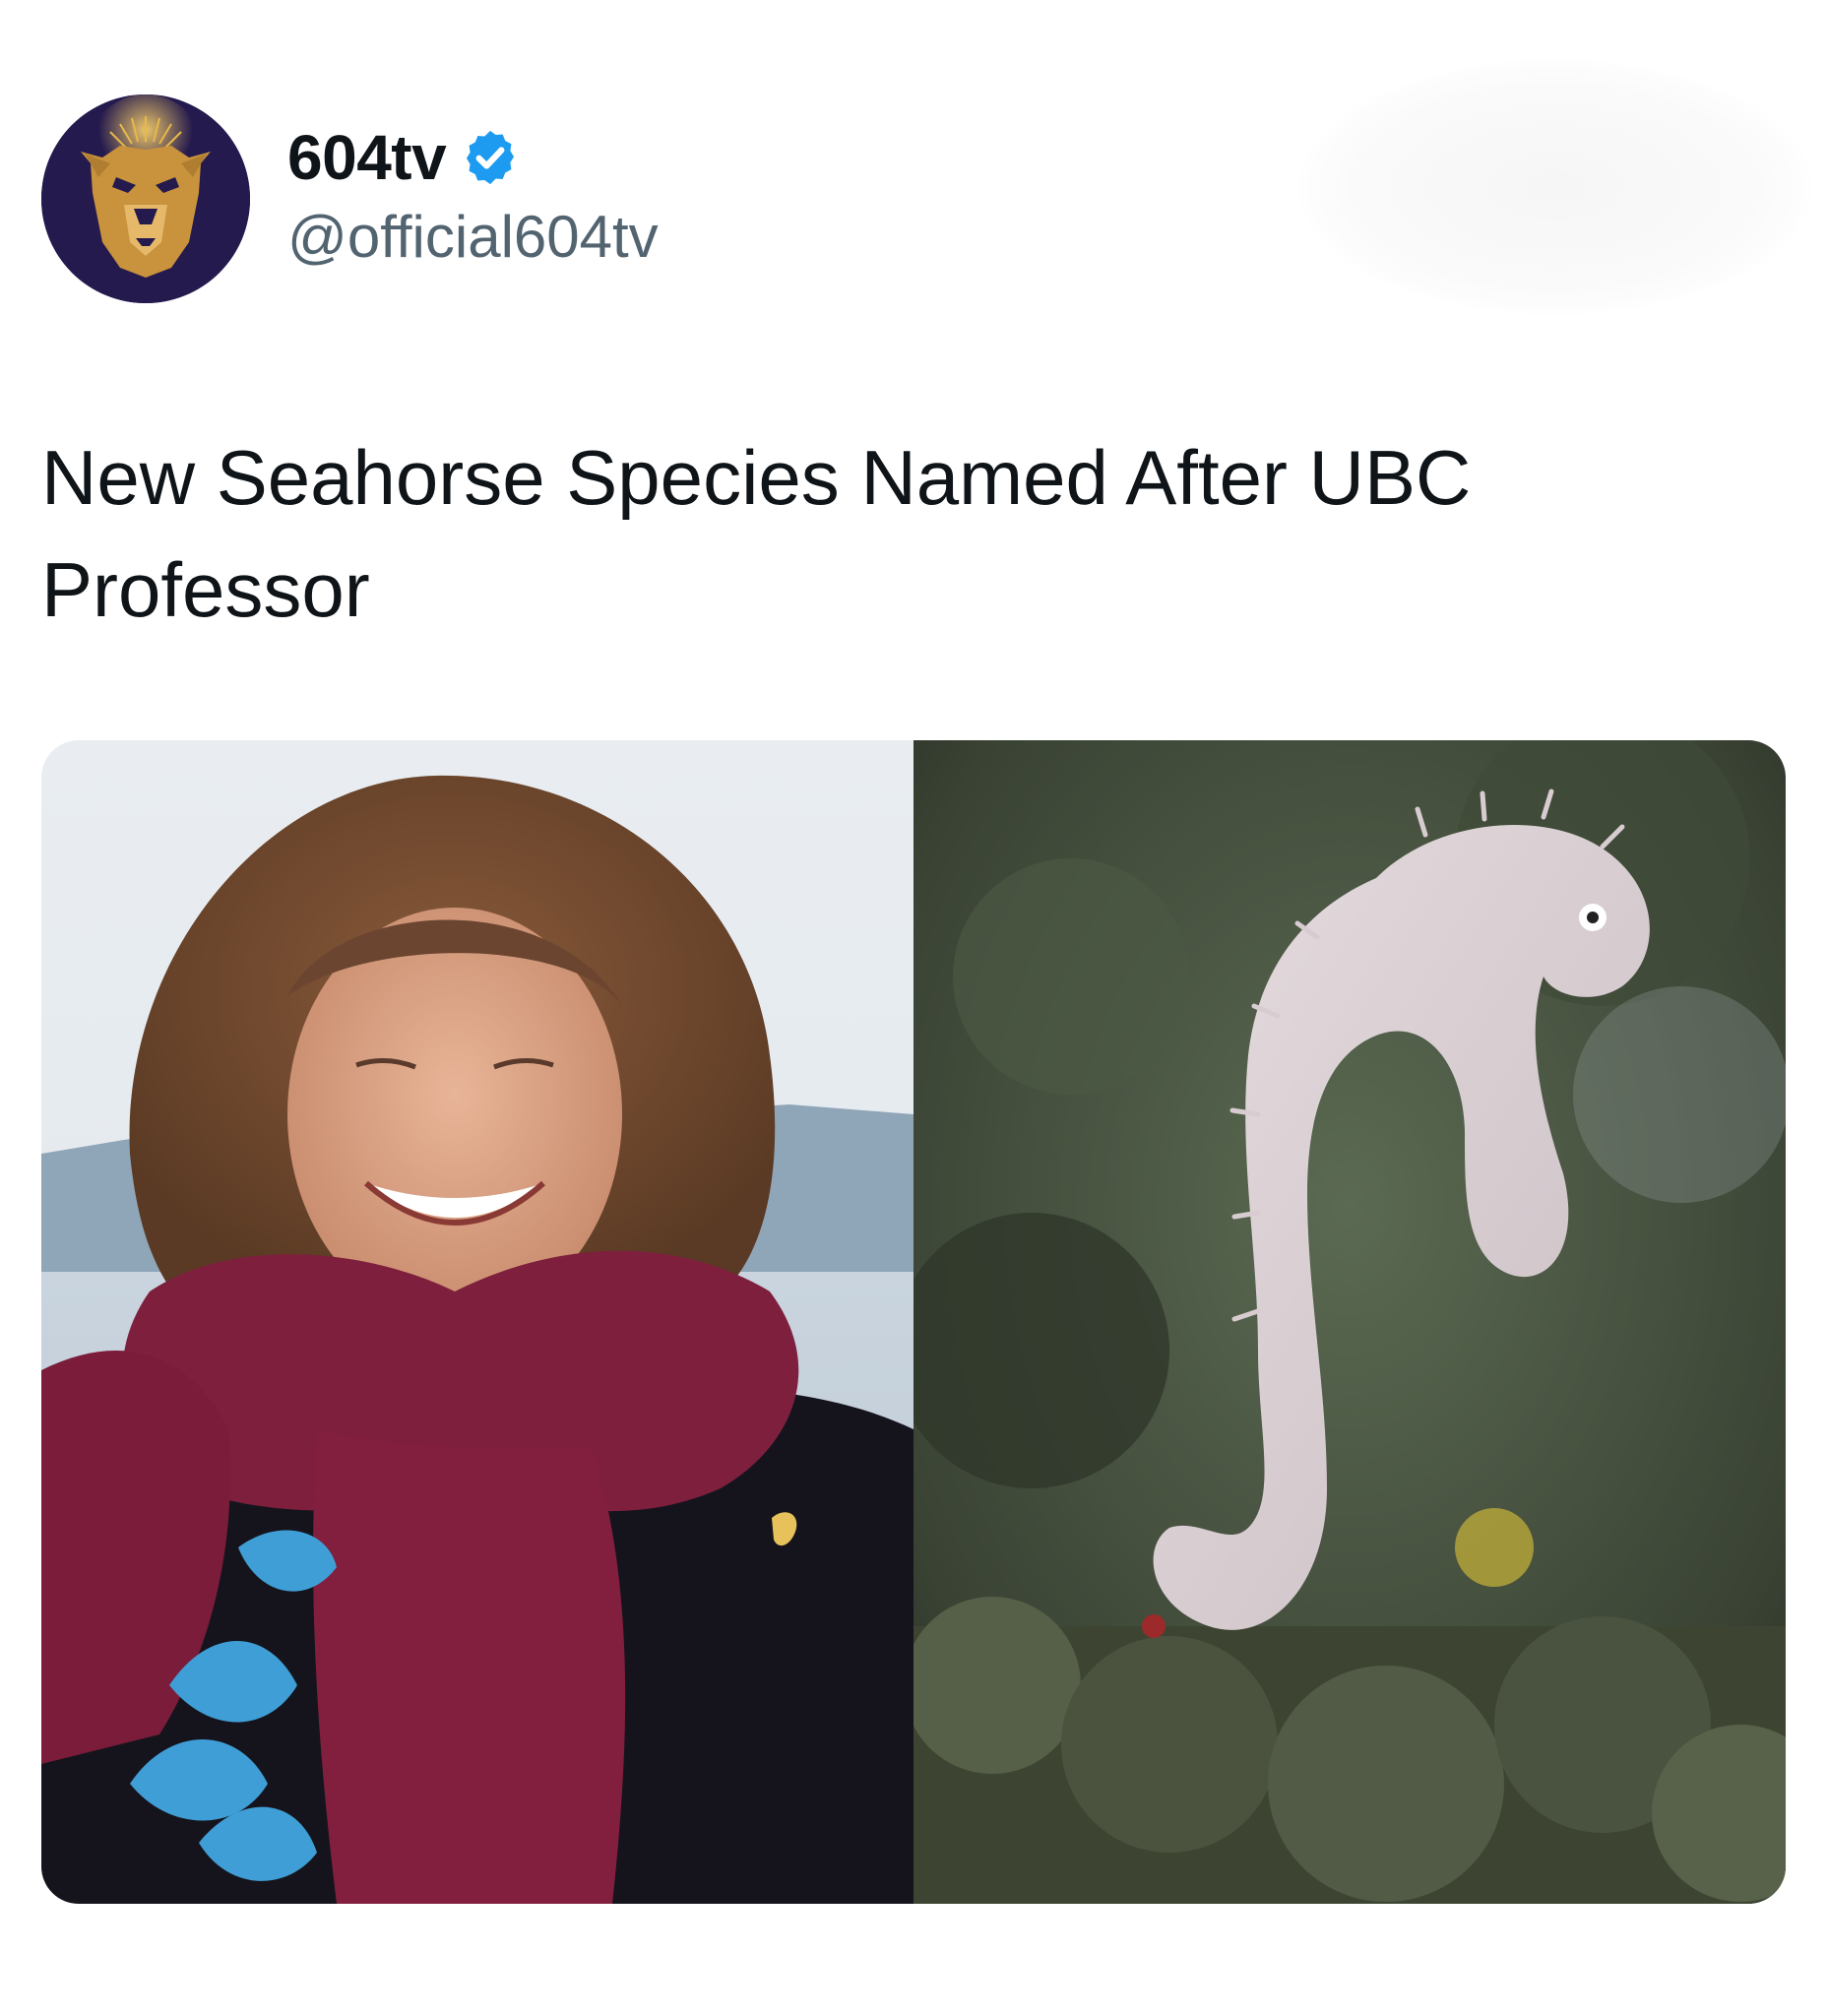 The width and height of the screenshot is (1827, 2016). I want to click on display-name: 604tv, so click(367, 157).